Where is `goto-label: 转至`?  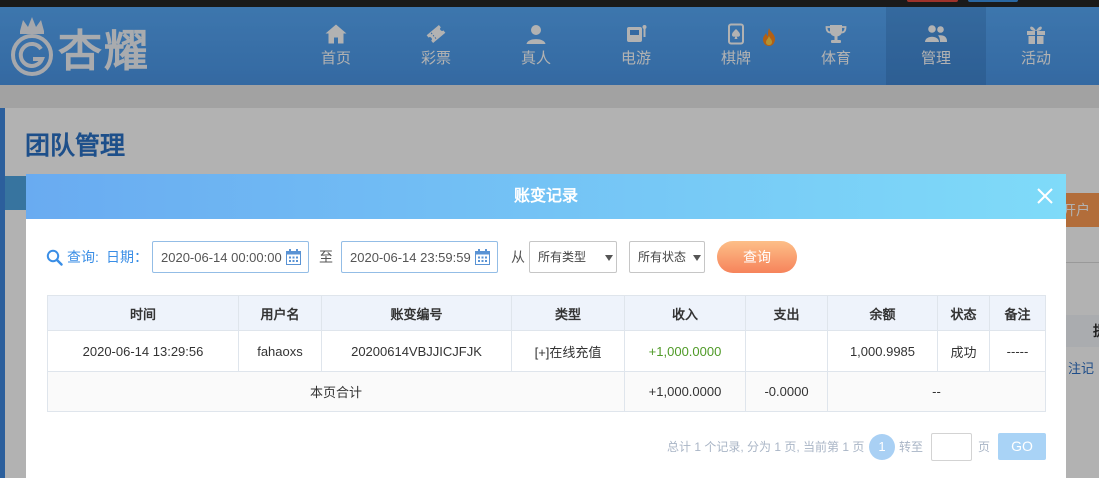
goto-label: 转至 is located at coordinates (911, 447).